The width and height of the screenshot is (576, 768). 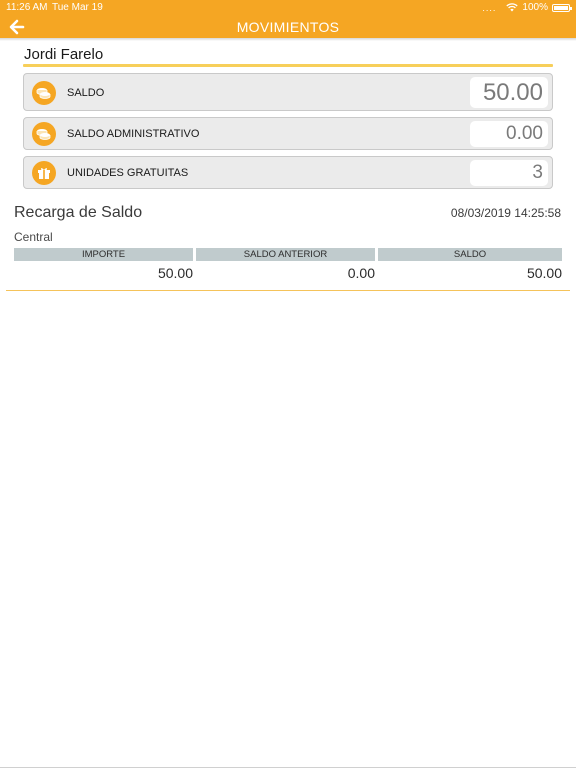 What do you see at coordinates (288, 8) in the screenshot?
I see `status-bar: 11:26 AM Tue Mar 19 .... 100%` at bounding box center [288, 8].